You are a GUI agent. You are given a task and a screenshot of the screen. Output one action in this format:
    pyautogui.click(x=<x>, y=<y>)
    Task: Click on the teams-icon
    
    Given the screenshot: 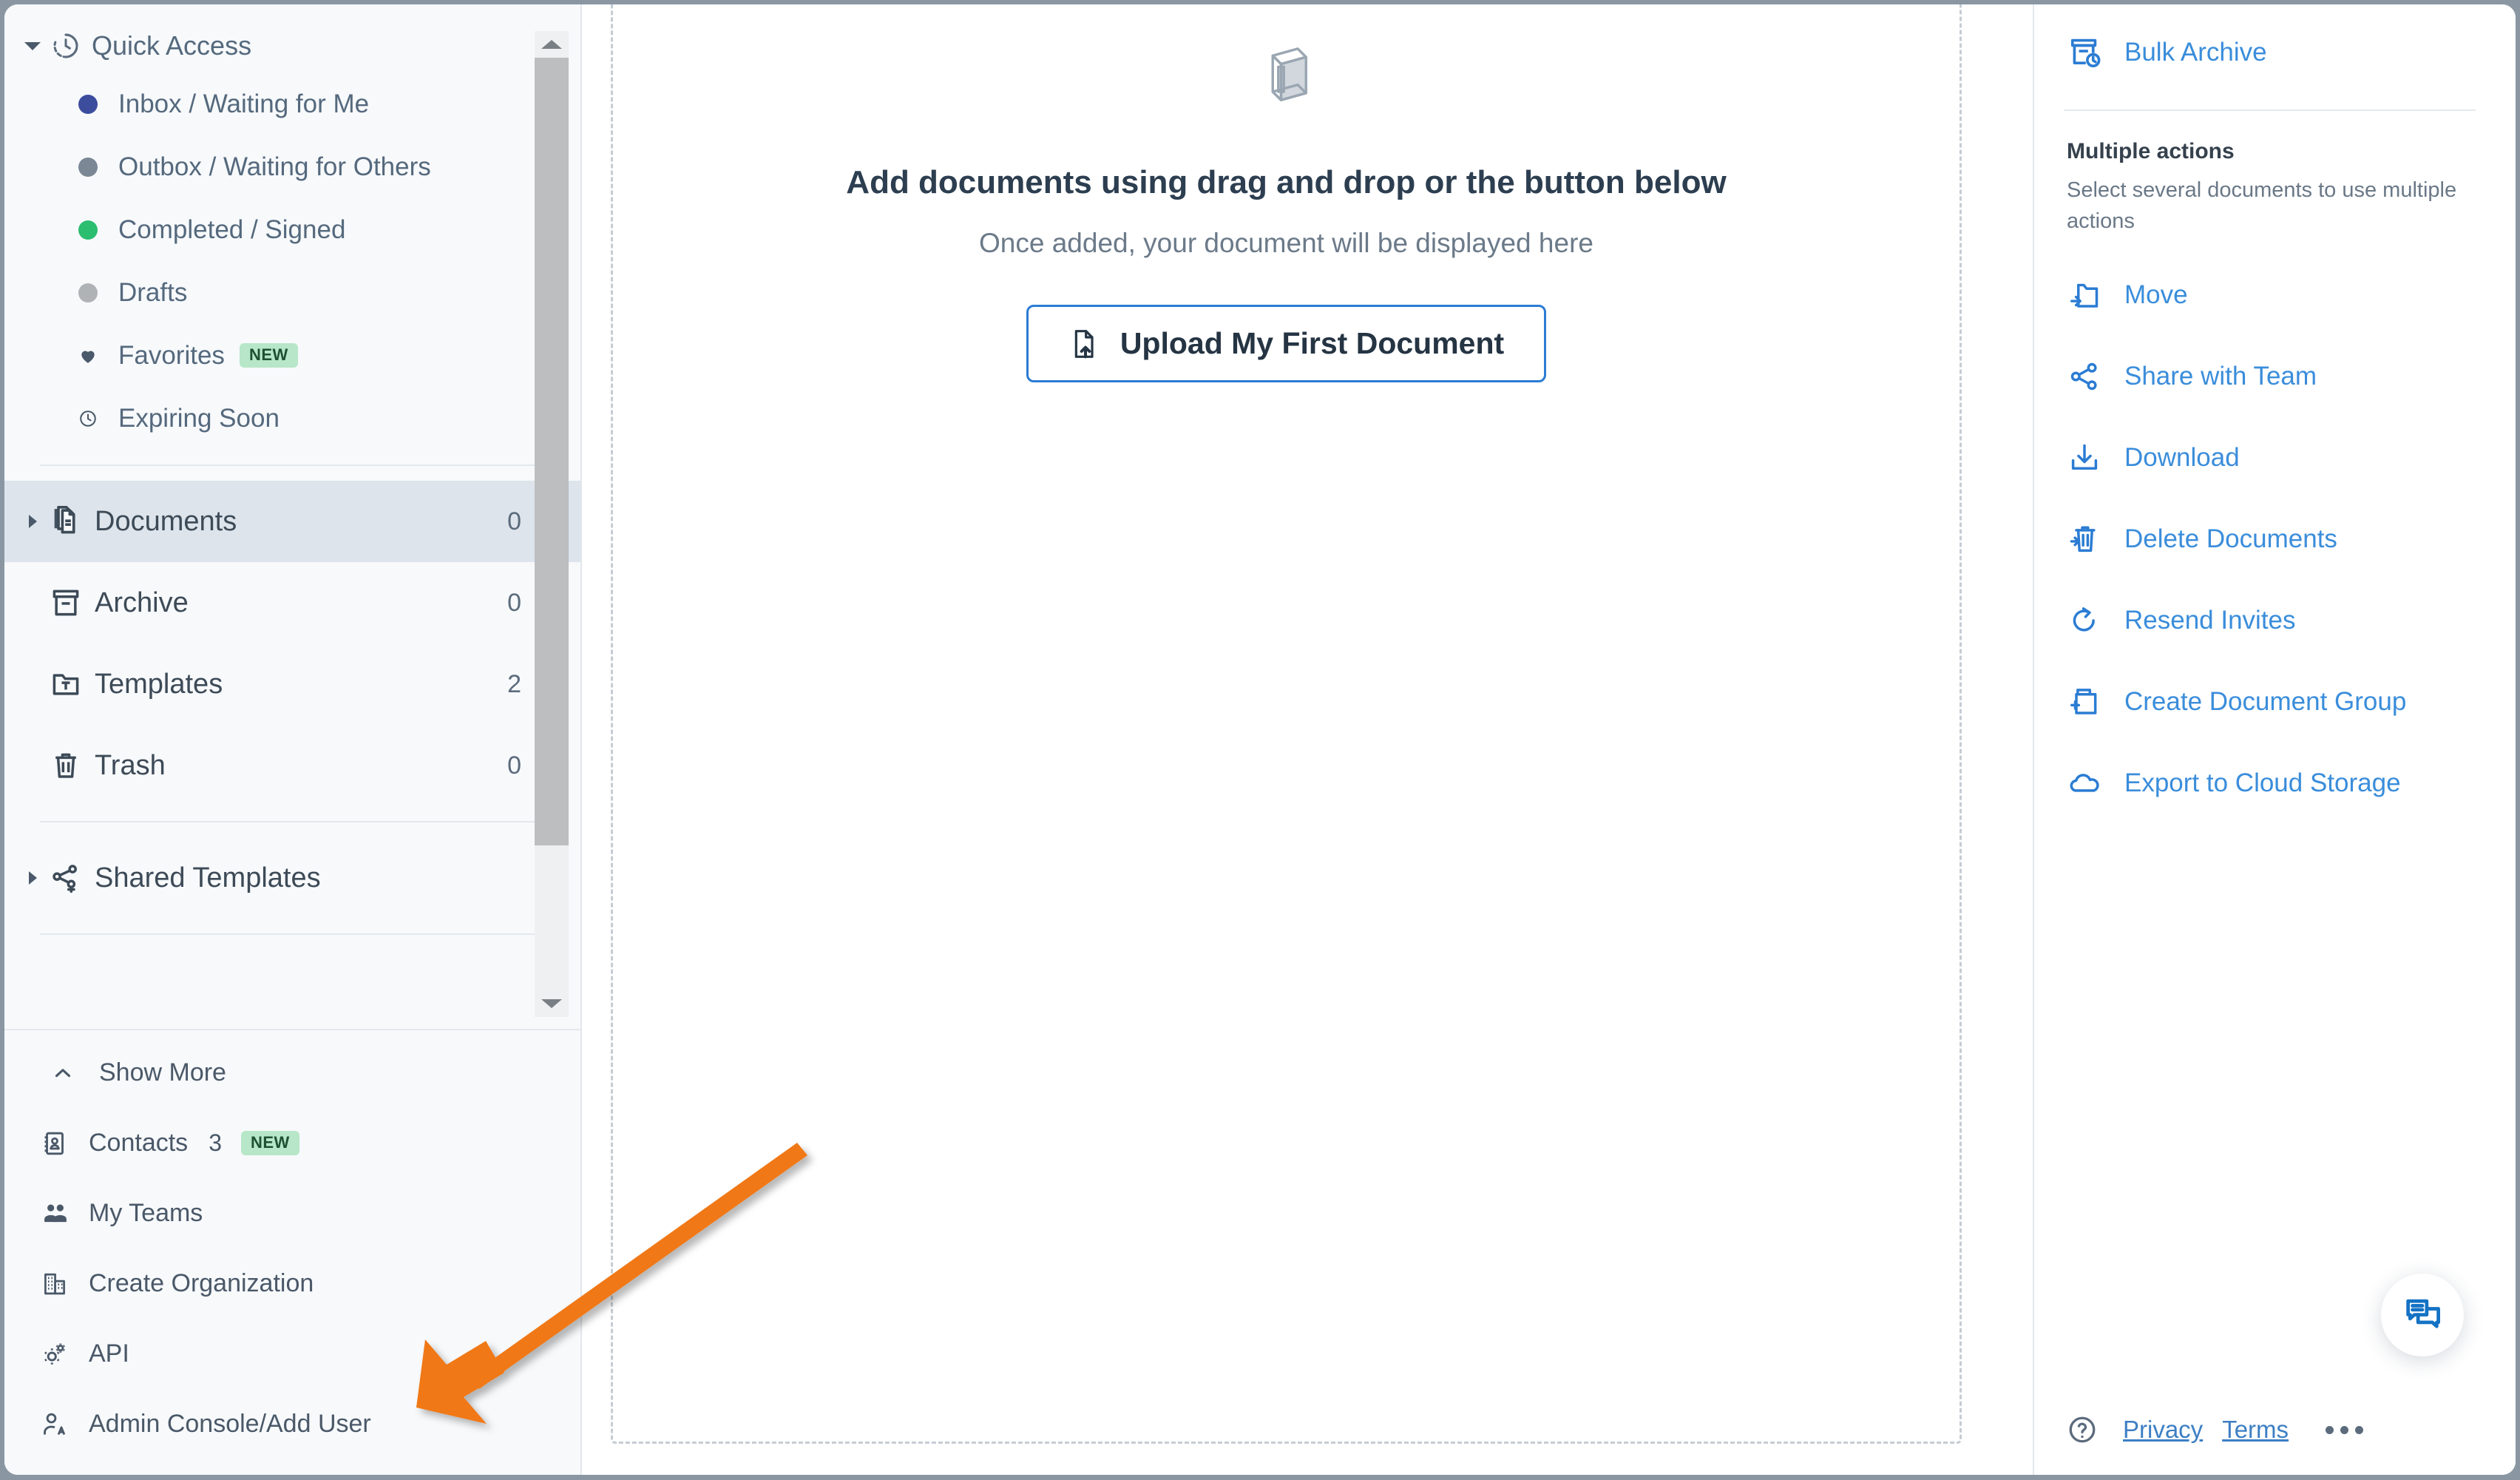 What is the action you would take?
    pyautogui.click(x=59, y=1214)
    